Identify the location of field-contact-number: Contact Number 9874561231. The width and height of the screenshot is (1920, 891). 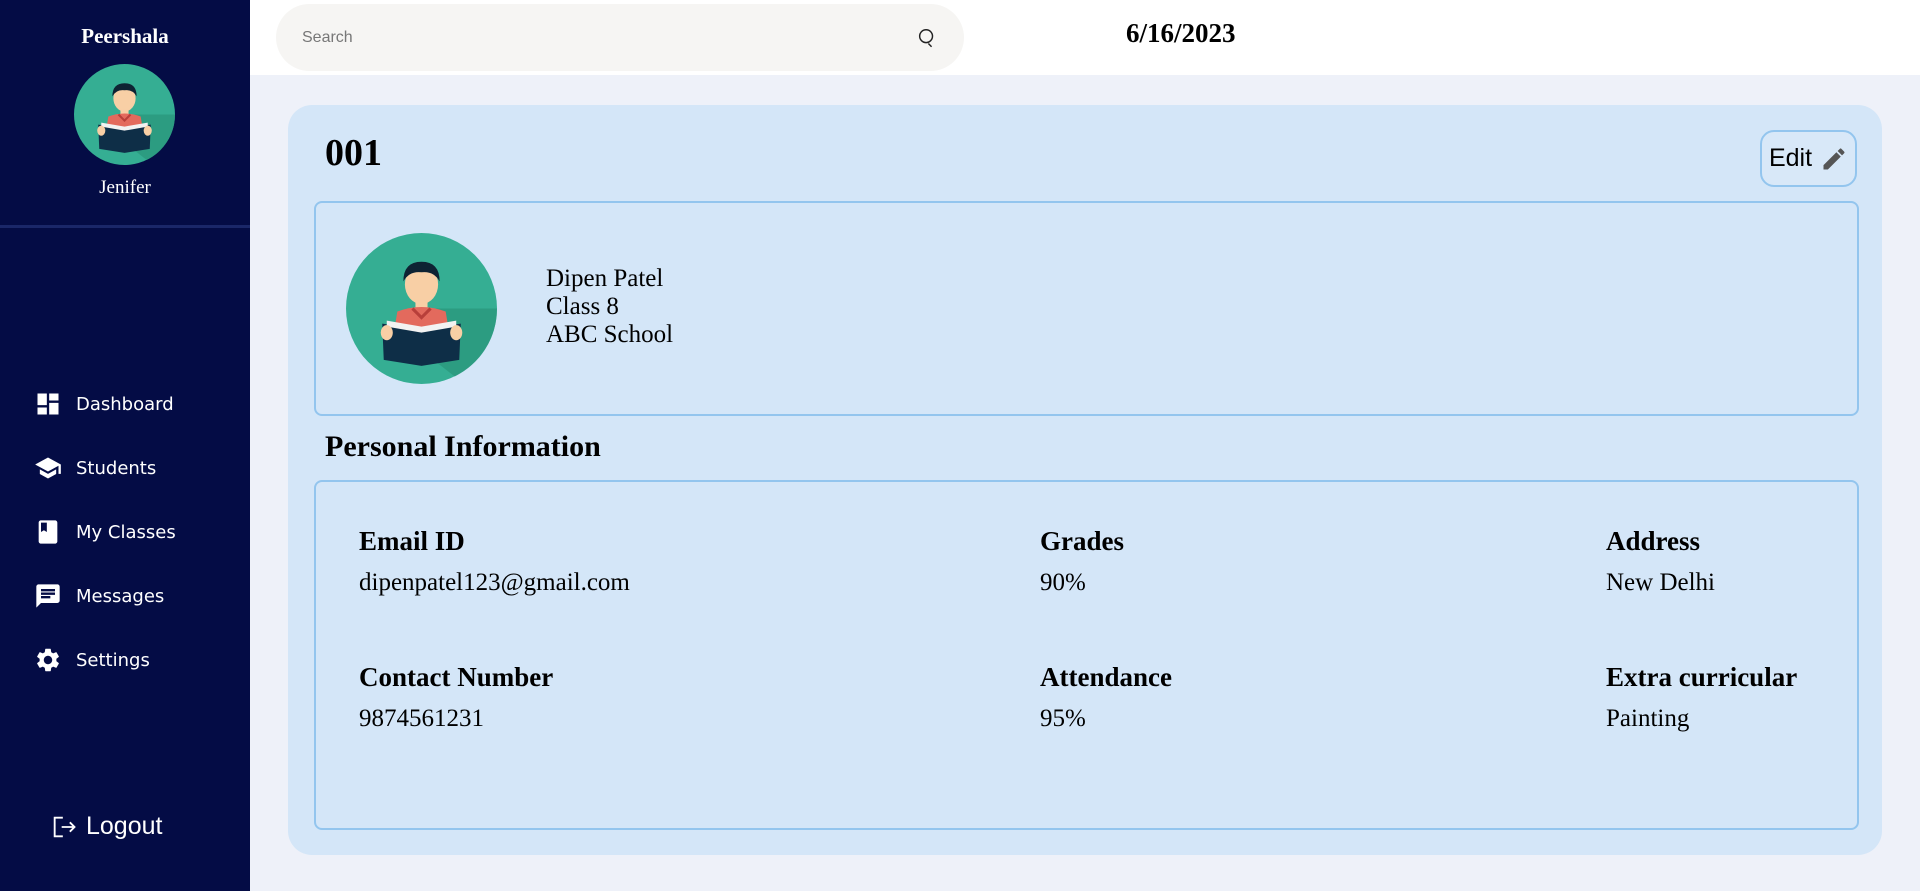
(456, 697).